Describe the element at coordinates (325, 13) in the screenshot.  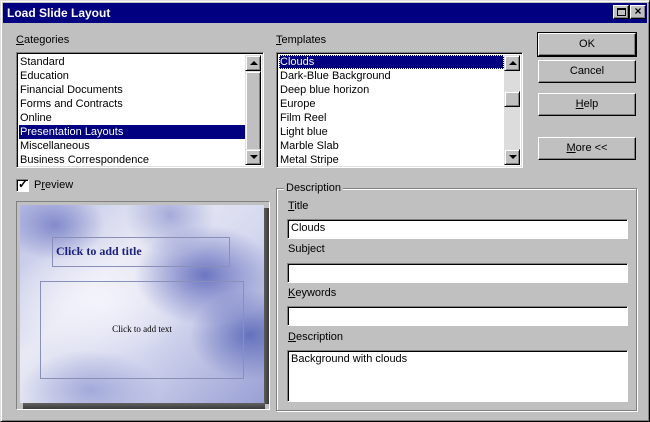
I see `title-bar: Load Slide Layout ×` at that location.